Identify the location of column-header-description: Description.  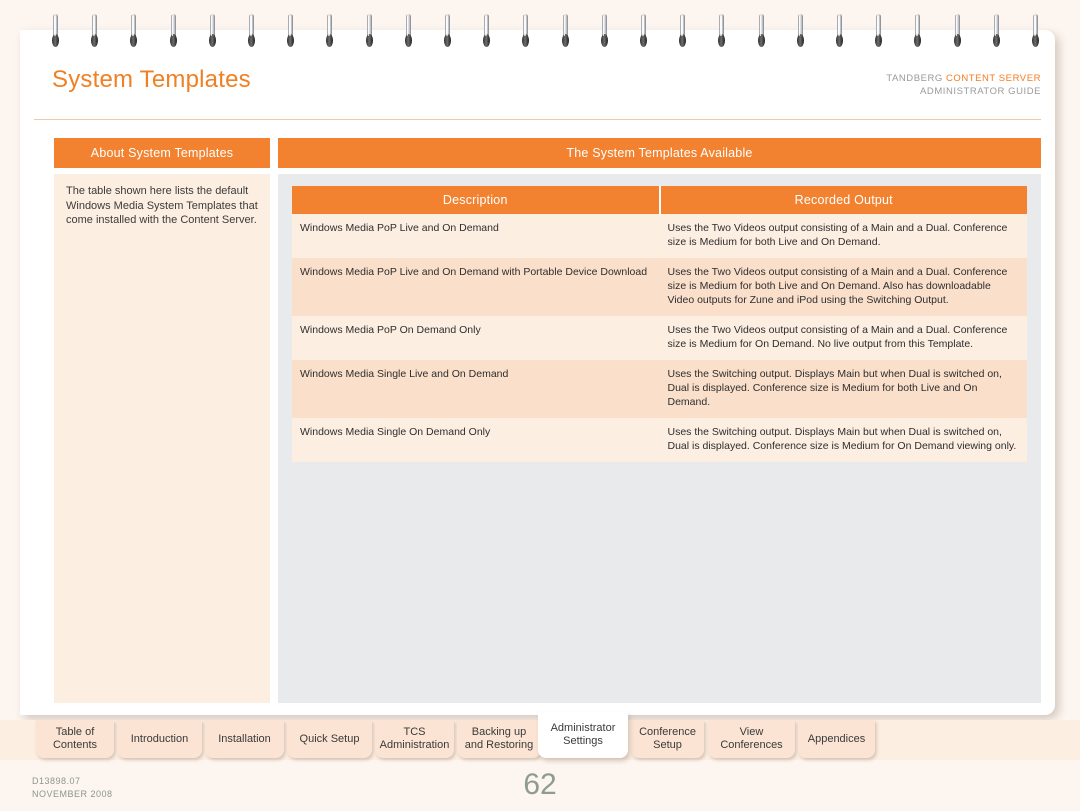
(476, 200).